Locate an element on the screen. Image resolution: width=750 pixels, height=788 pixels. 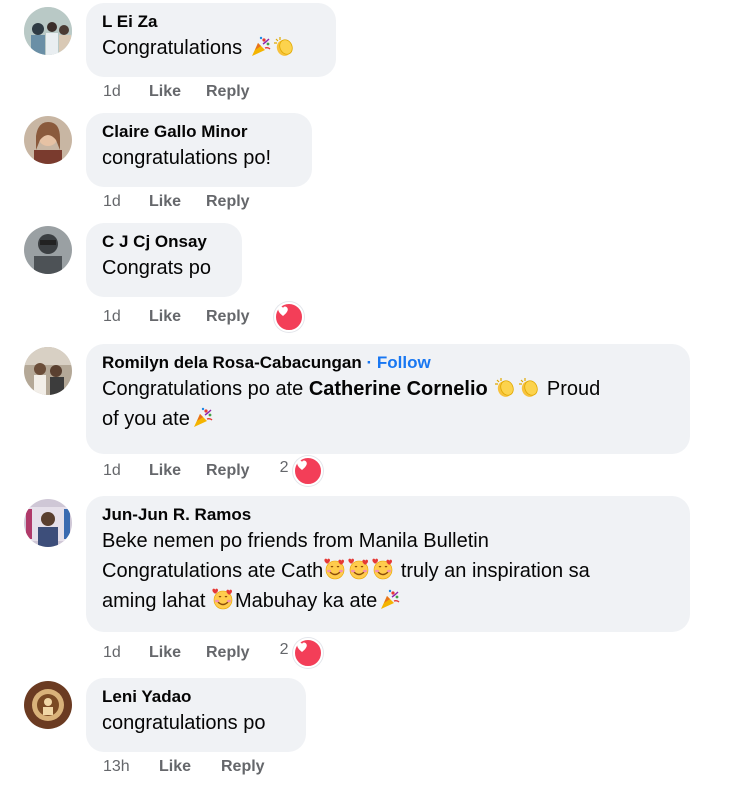
comment-actions: 13h Like Reply is located at coordinates (184, 767).